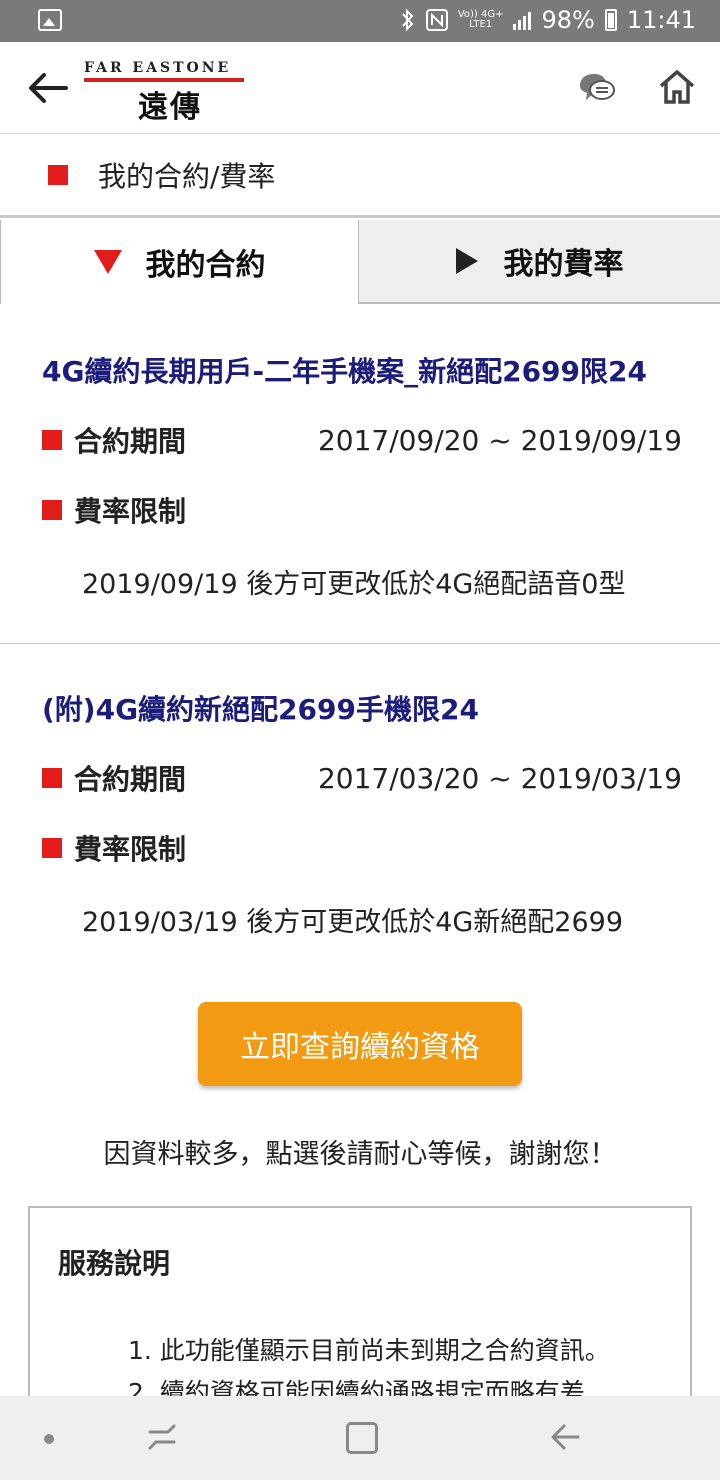 Image resolution: width=720 pixels, height=1480 pixels. I want to click on status-icons: Vo)) 4G+ LTE1 98% 11:41, so click(548, 20).